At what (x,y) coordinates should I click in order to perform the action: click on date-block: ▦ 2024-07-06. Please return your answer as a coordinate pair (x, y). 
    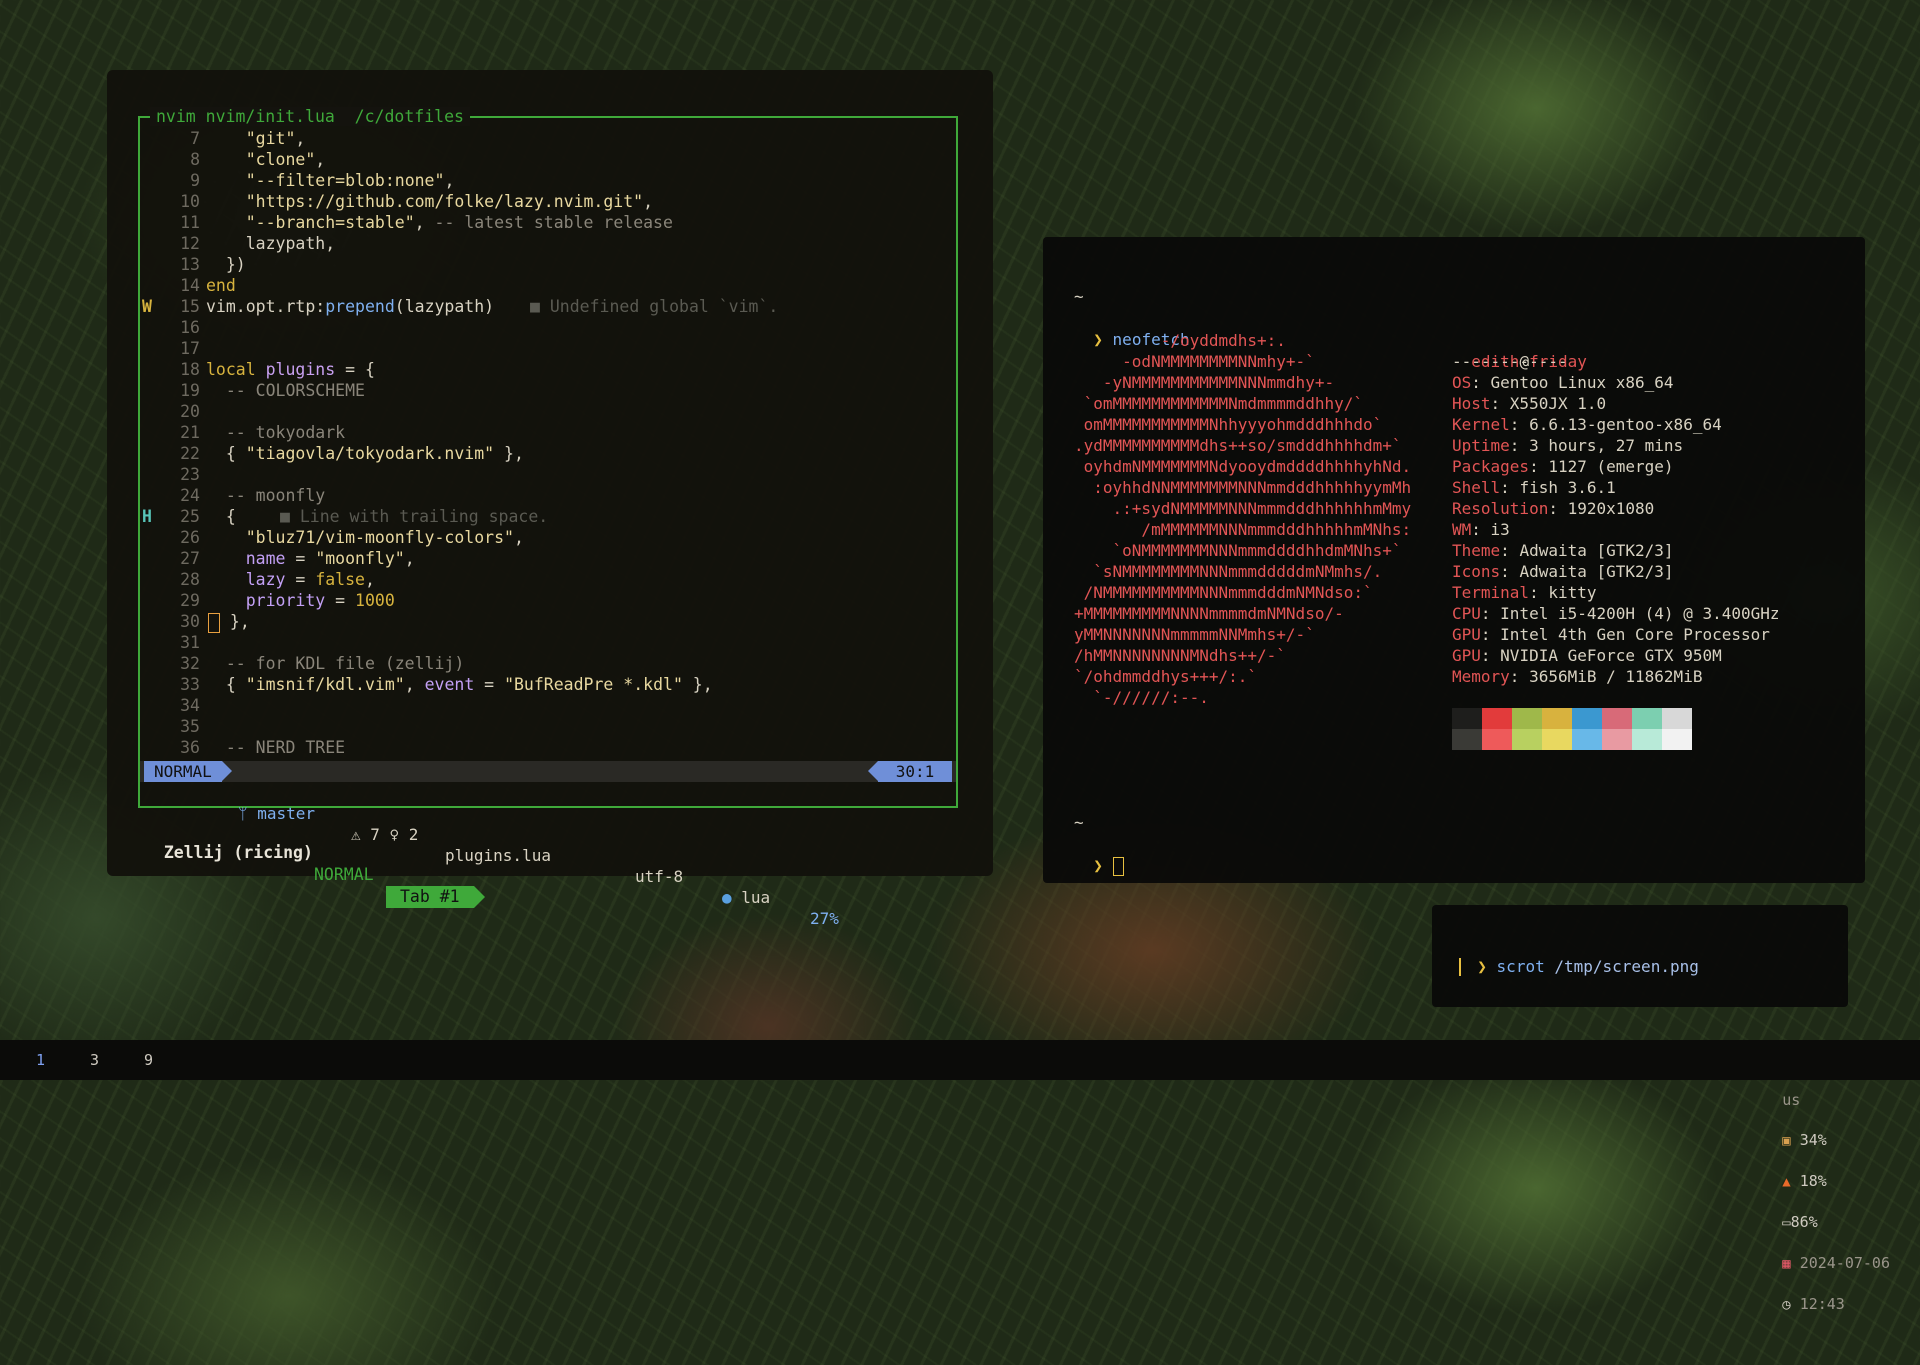
    Looking at the image, I should click on (1836, 1263).